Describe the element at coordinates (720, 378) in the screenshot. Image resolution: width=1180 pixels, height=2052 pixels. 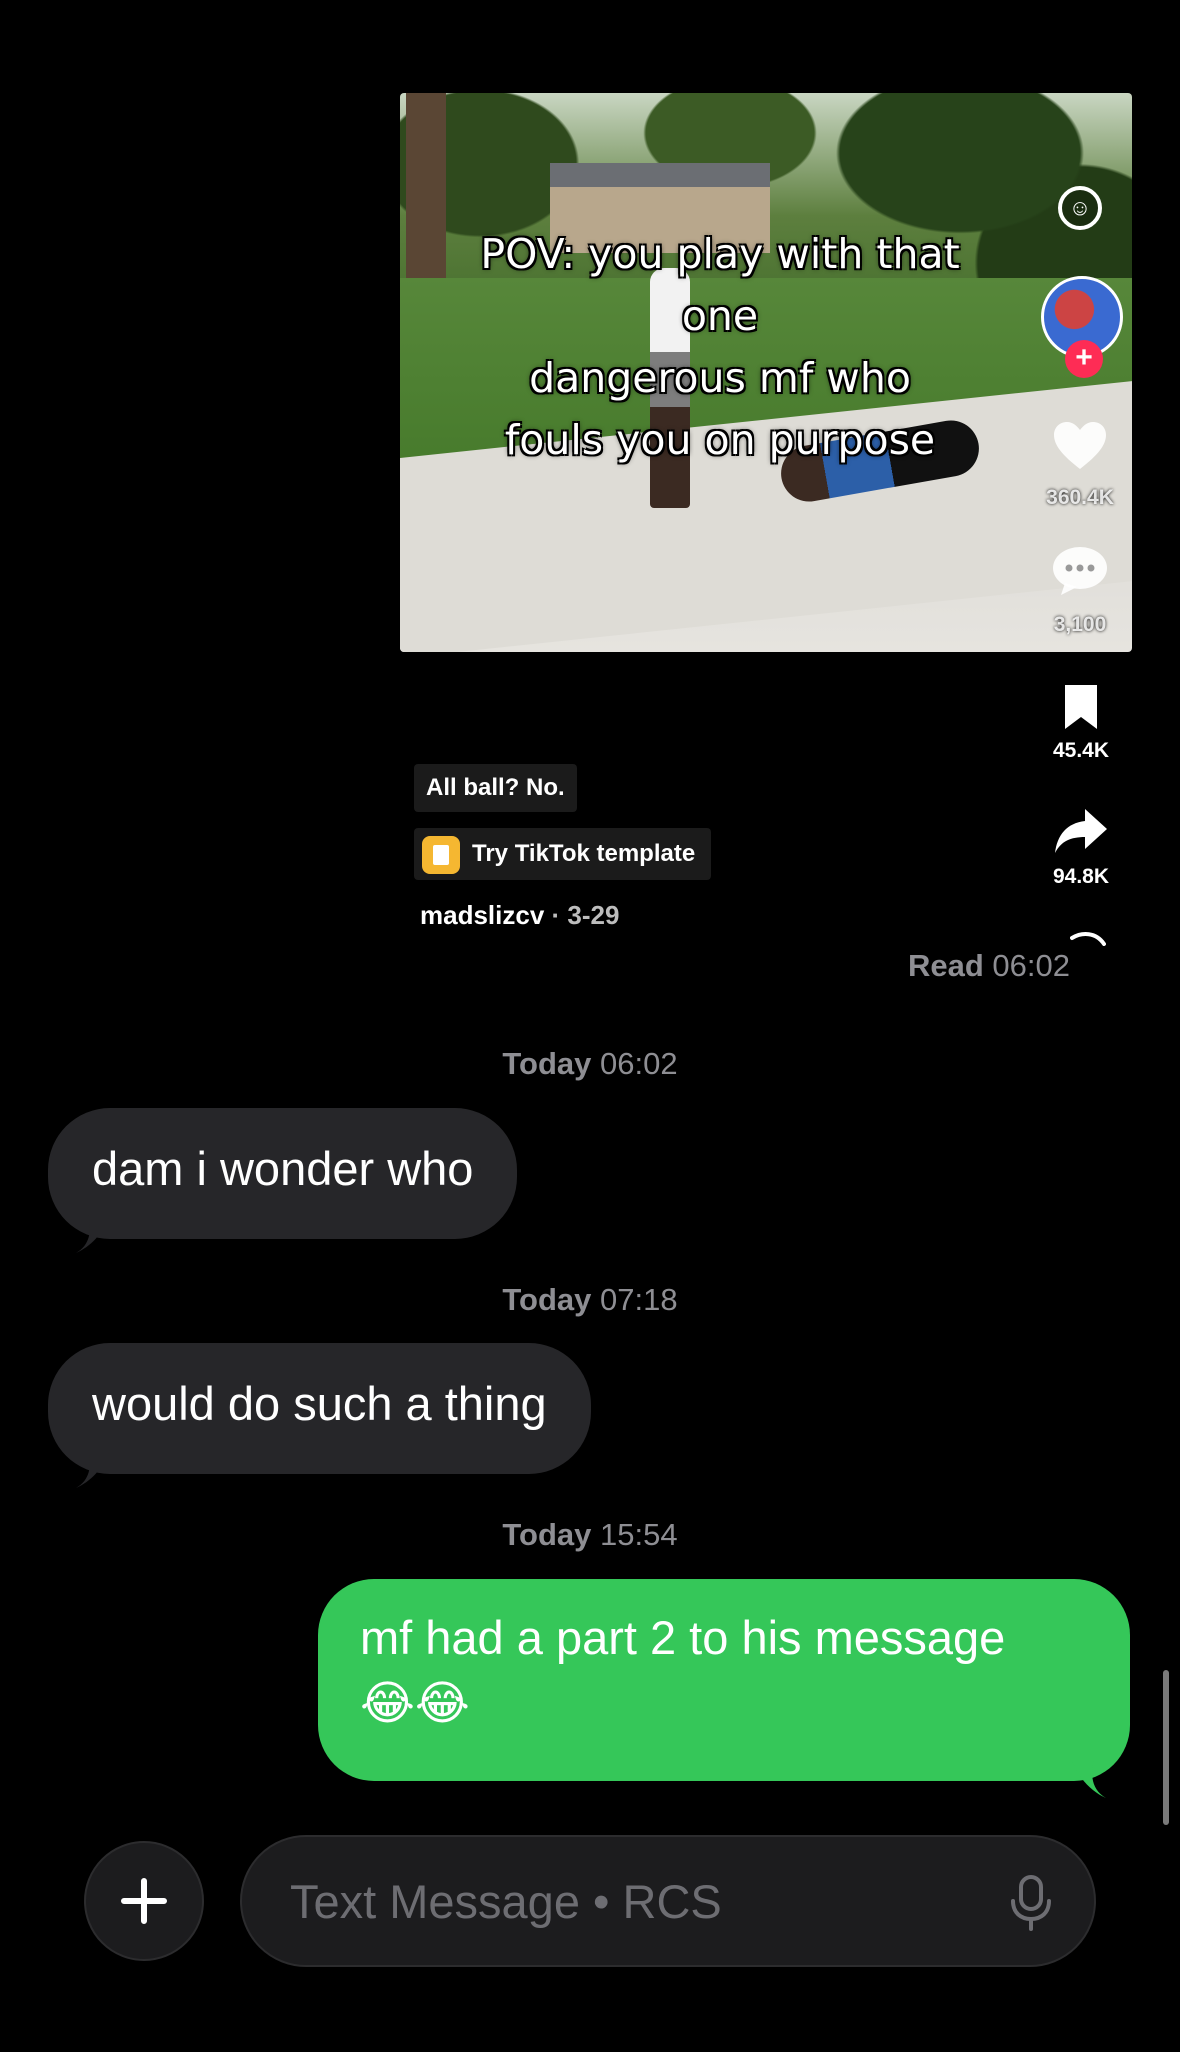
I see `caption-line: dangerous mf who` at that location.